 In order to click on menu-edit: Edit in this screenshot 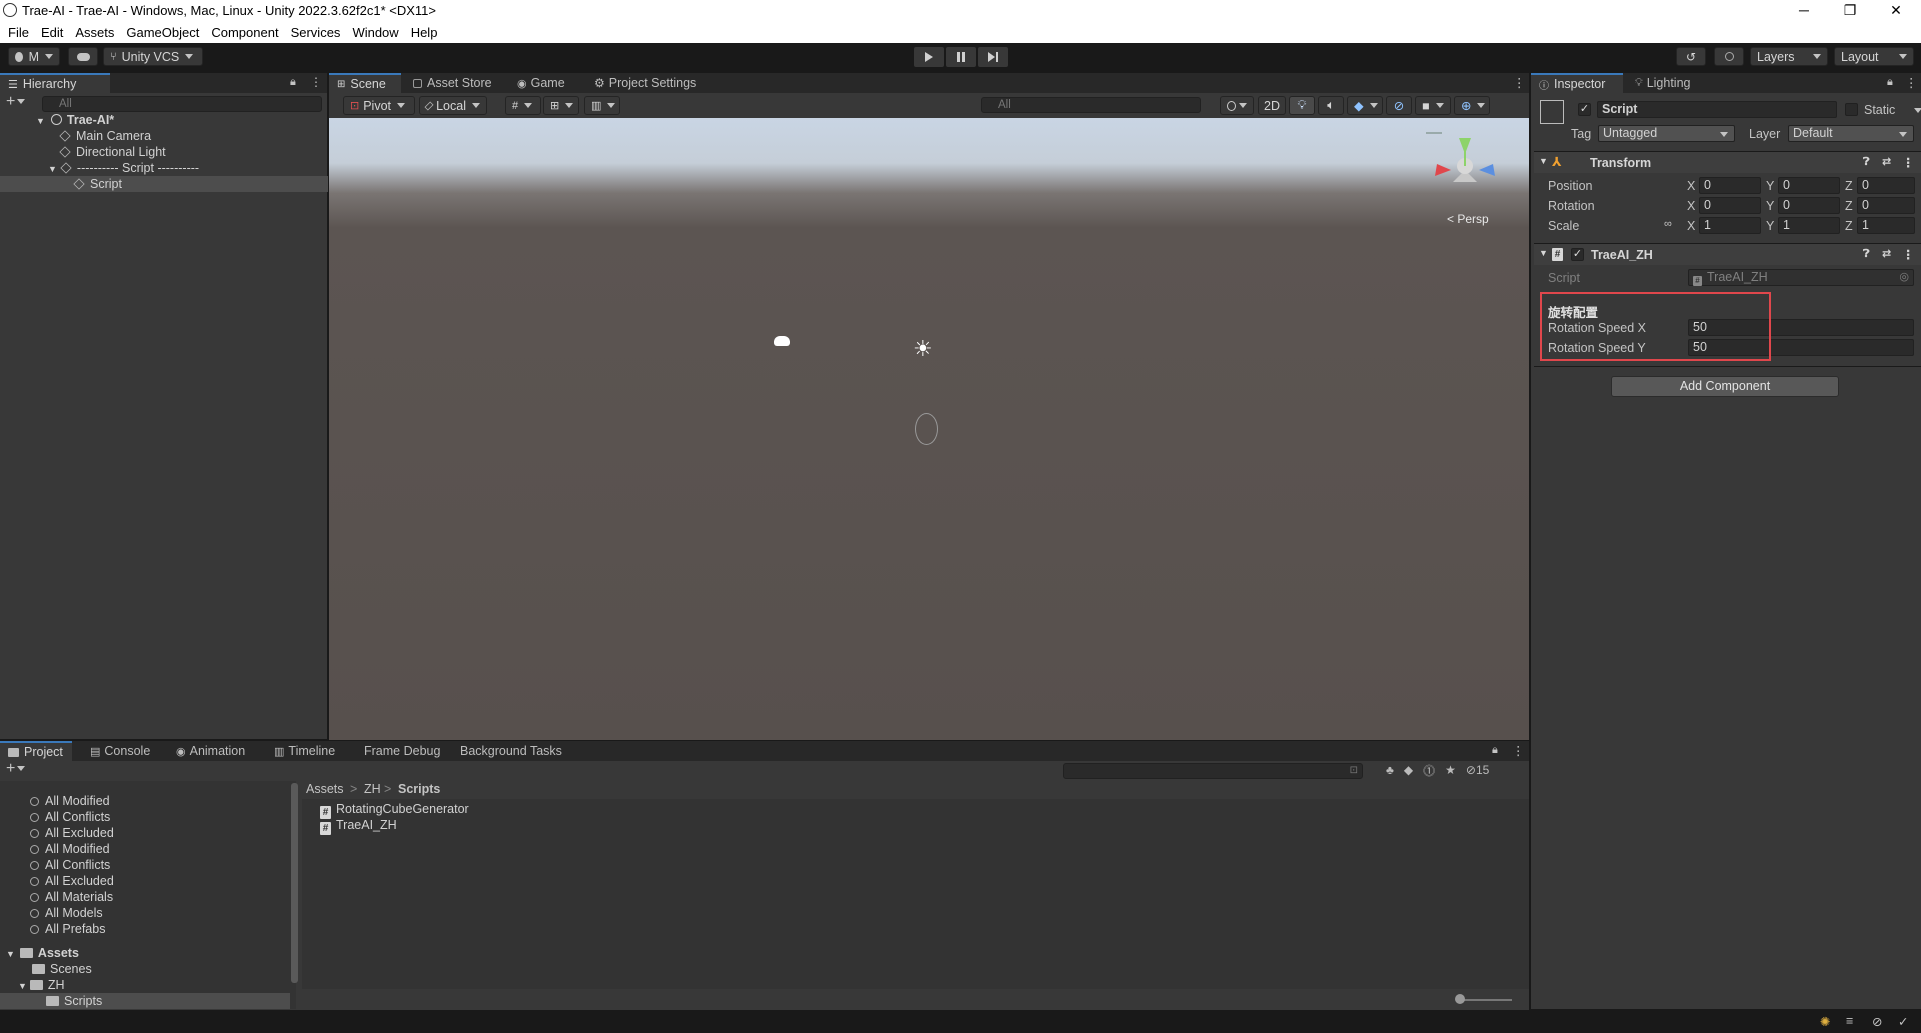, I will do `click(52, 32)`.